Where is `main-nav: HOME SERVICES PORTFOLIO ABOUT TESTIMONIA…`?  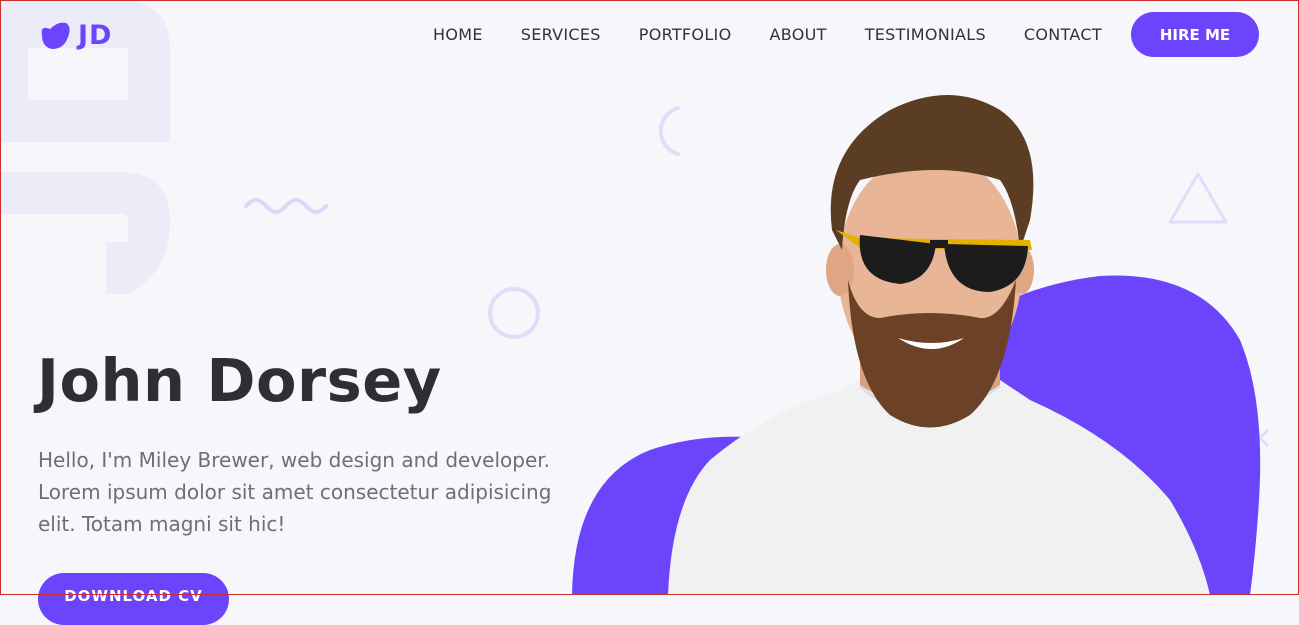
main-nav: HOME SERVICES PORTFOLIO ABOUT TESTIMONIA… is located at coordinates (767, 35).